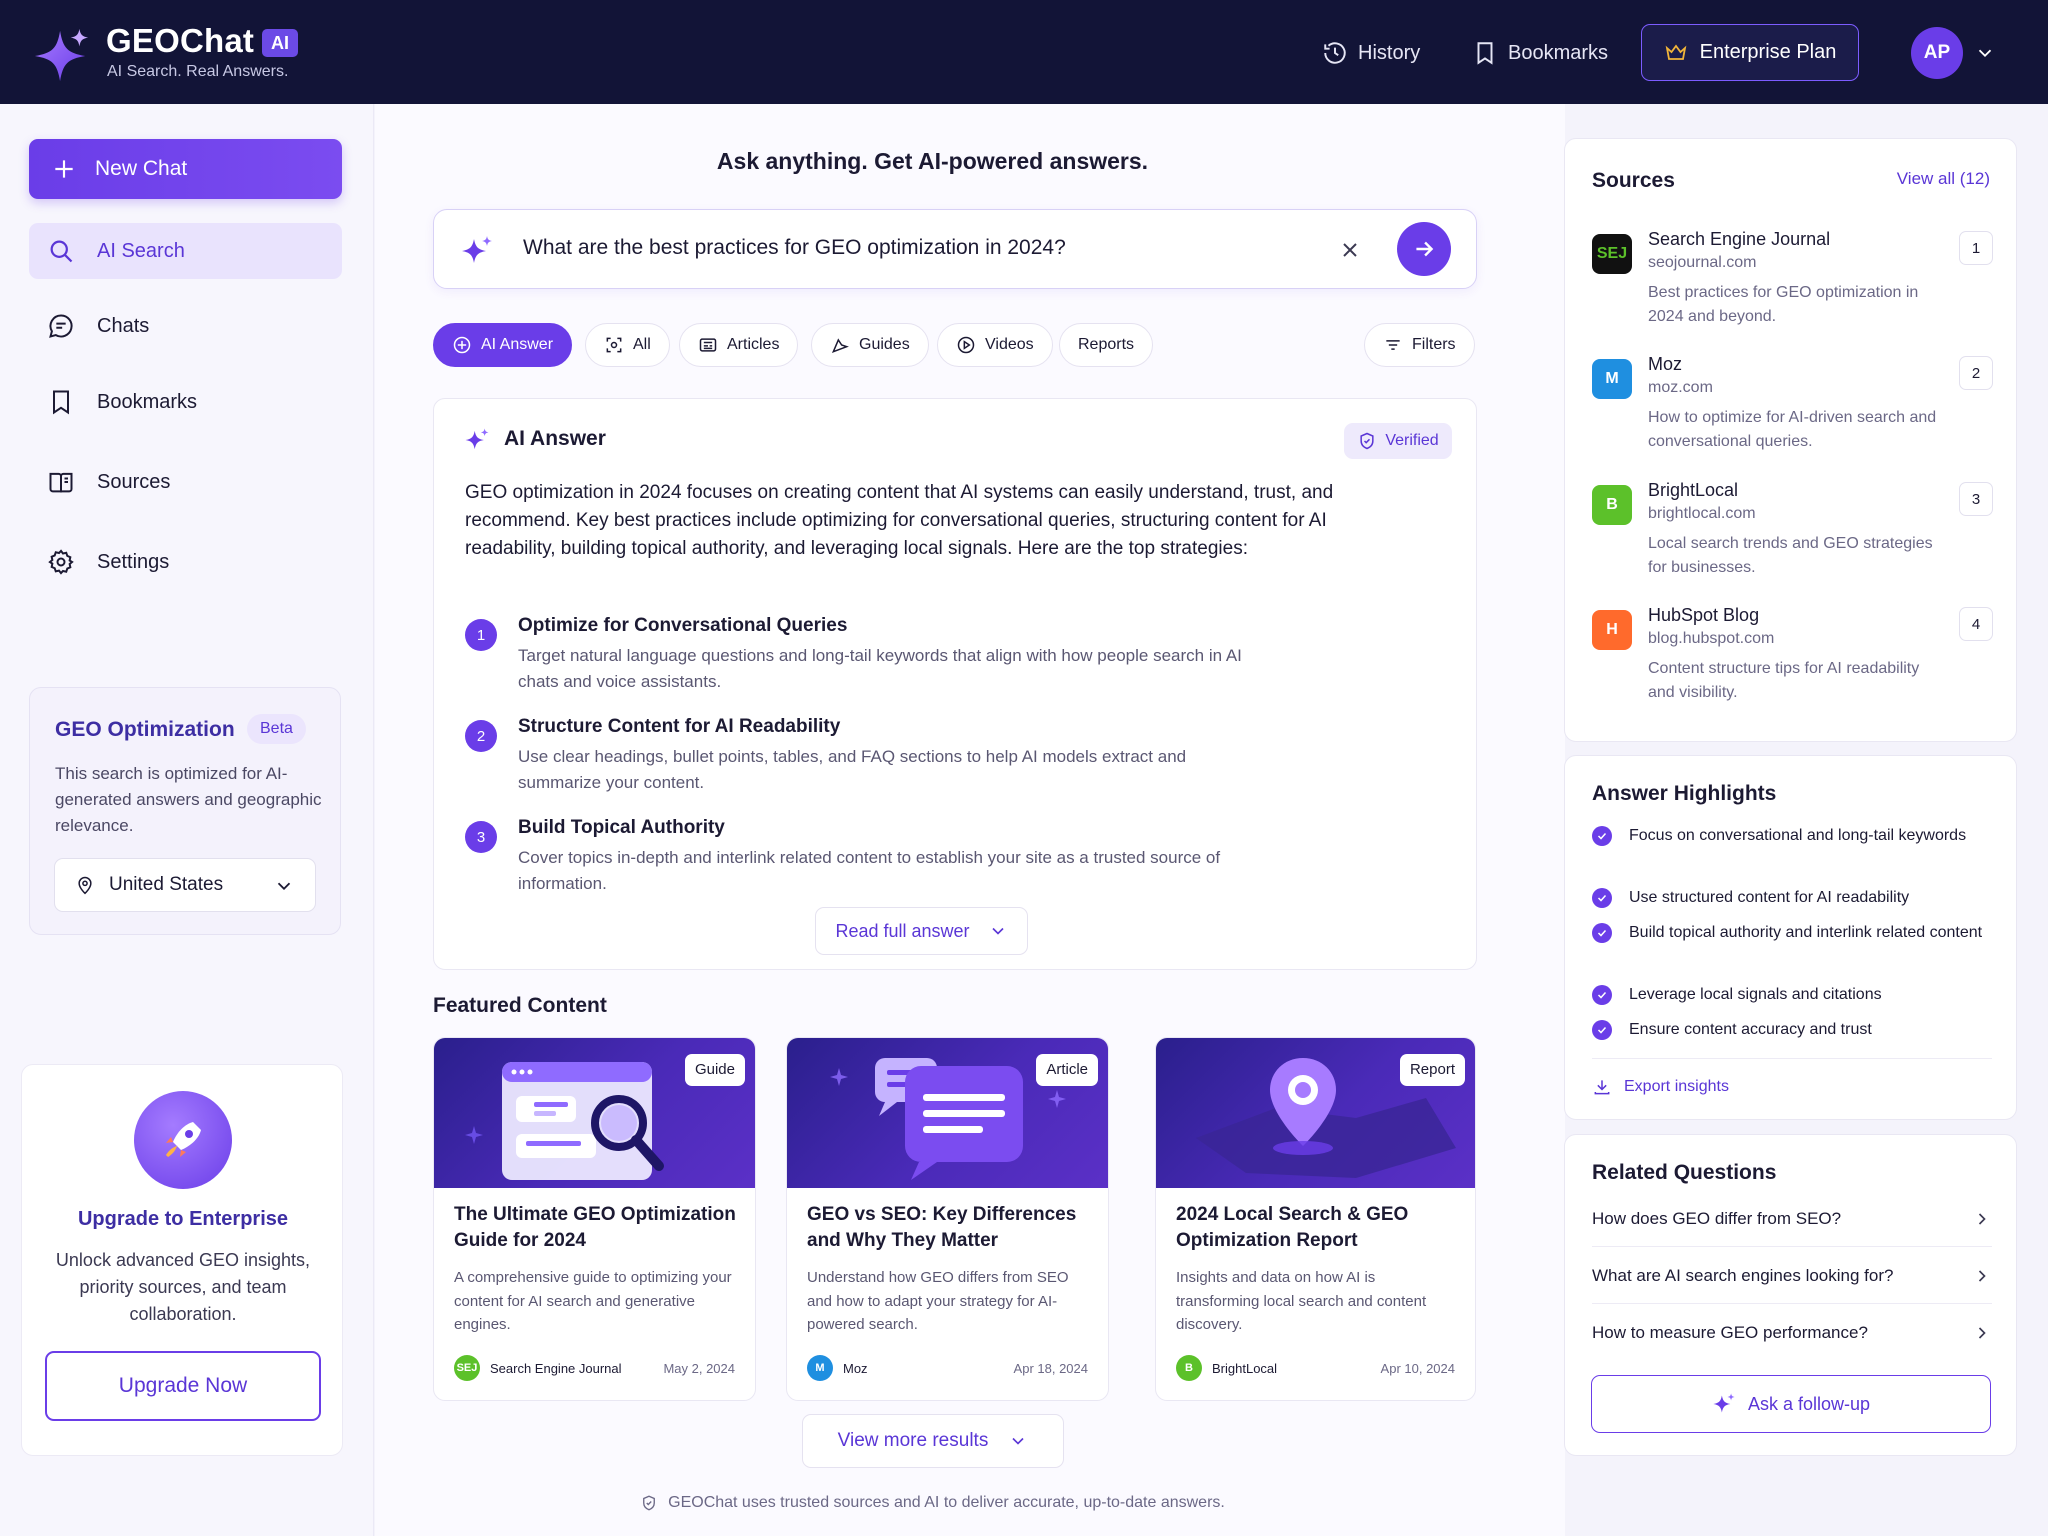 This screenshot has height=1536, width=2048. What do you see at coordinates (185, 251) in the screenshot?
I see `sidebar-item-ai-search: AI Search` at bounding box center [185, 251].